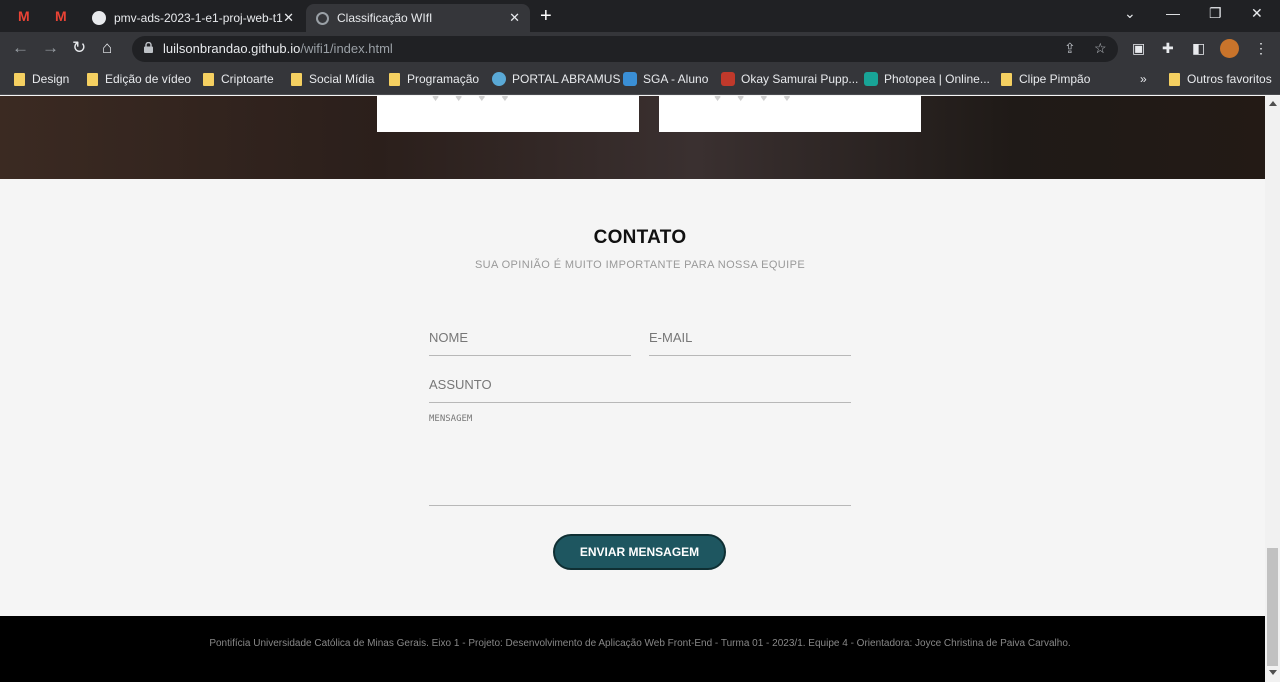  What do you see at coordinates (871, 79) in the screenshot?
I see `photopea-icon` at bounding box center [871, 79].